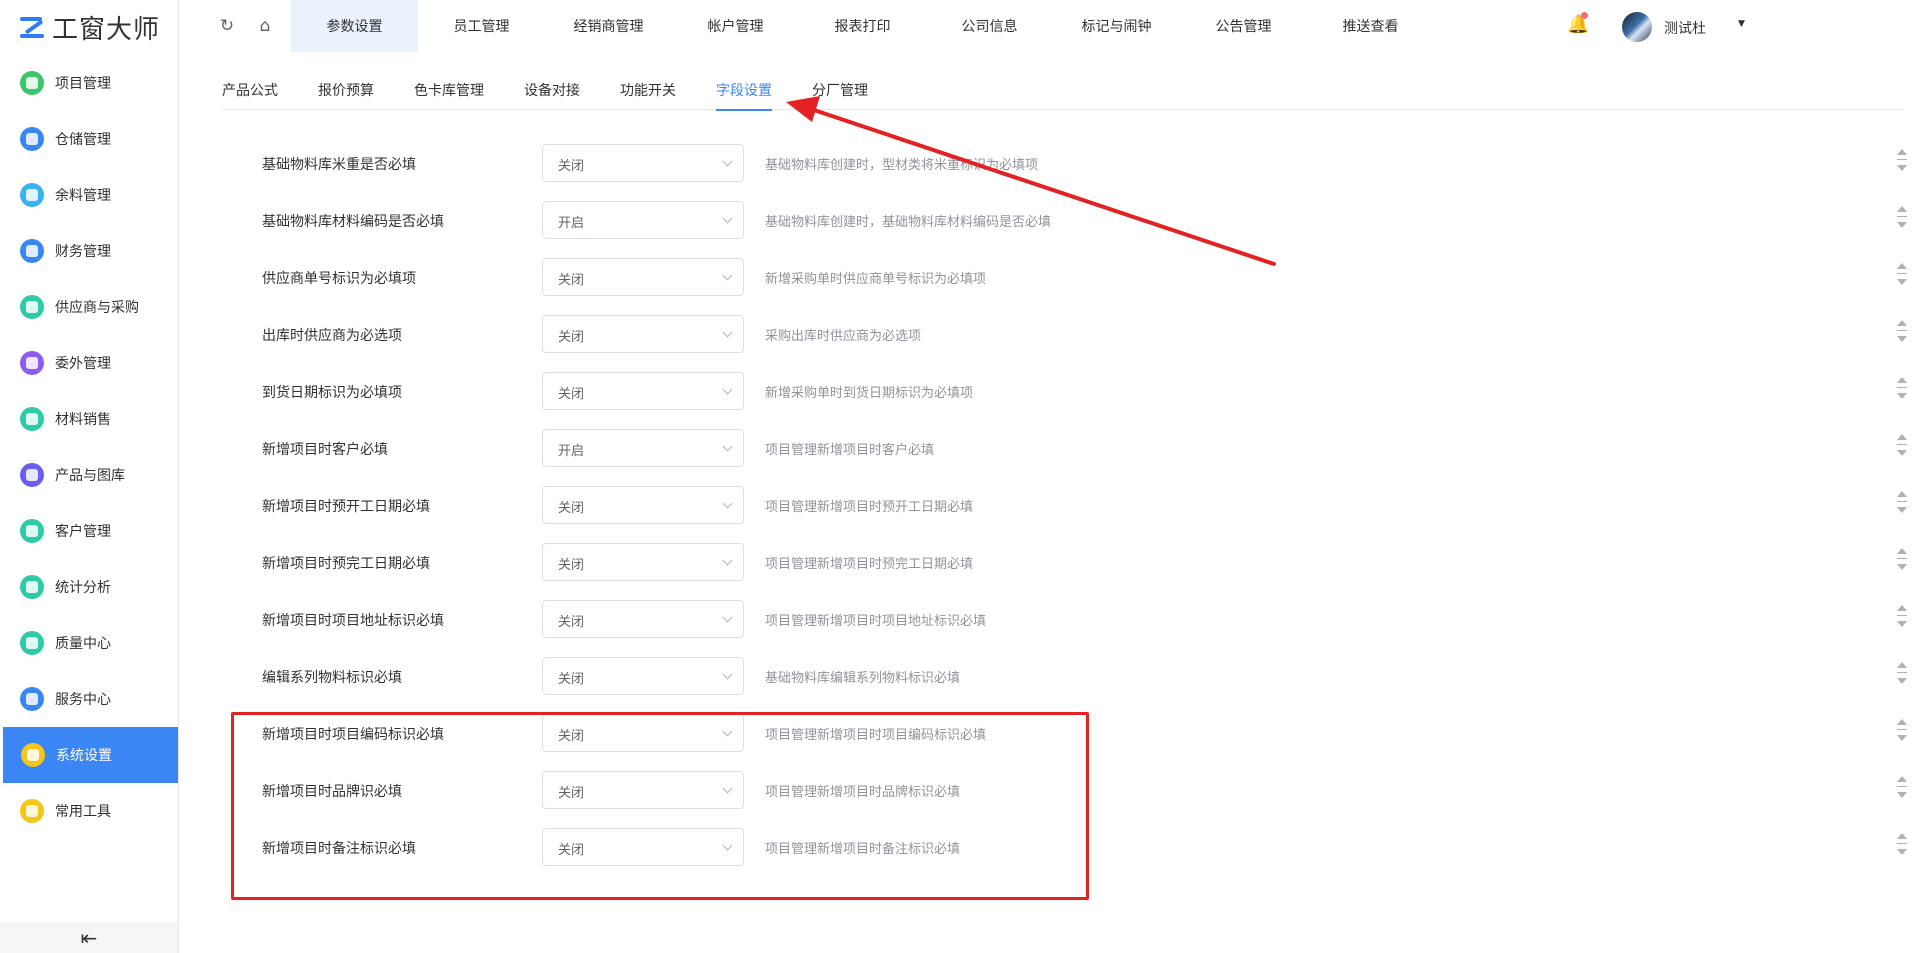  What do you see at coordinates (735, 26) in the screenshot?
I see `top-tab: 帐户管理` at bounding box center [735, 26].